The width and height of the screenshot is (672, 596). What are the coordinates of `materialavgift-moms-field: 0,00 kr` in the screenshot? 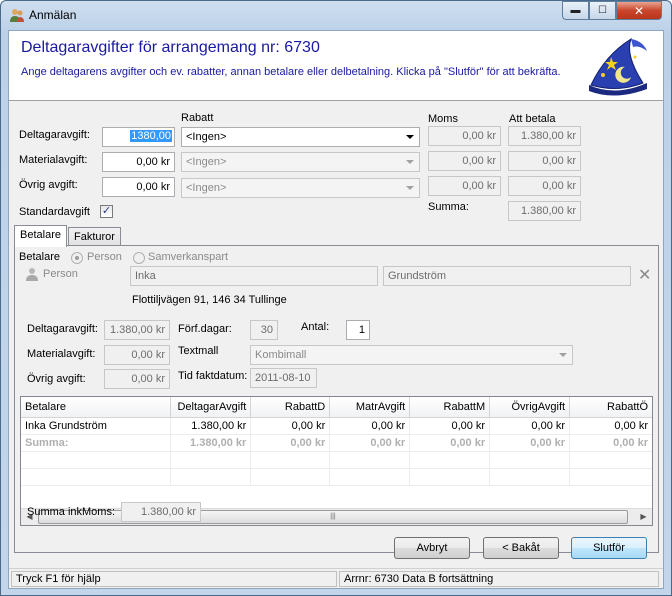 It's located at (464, 161).